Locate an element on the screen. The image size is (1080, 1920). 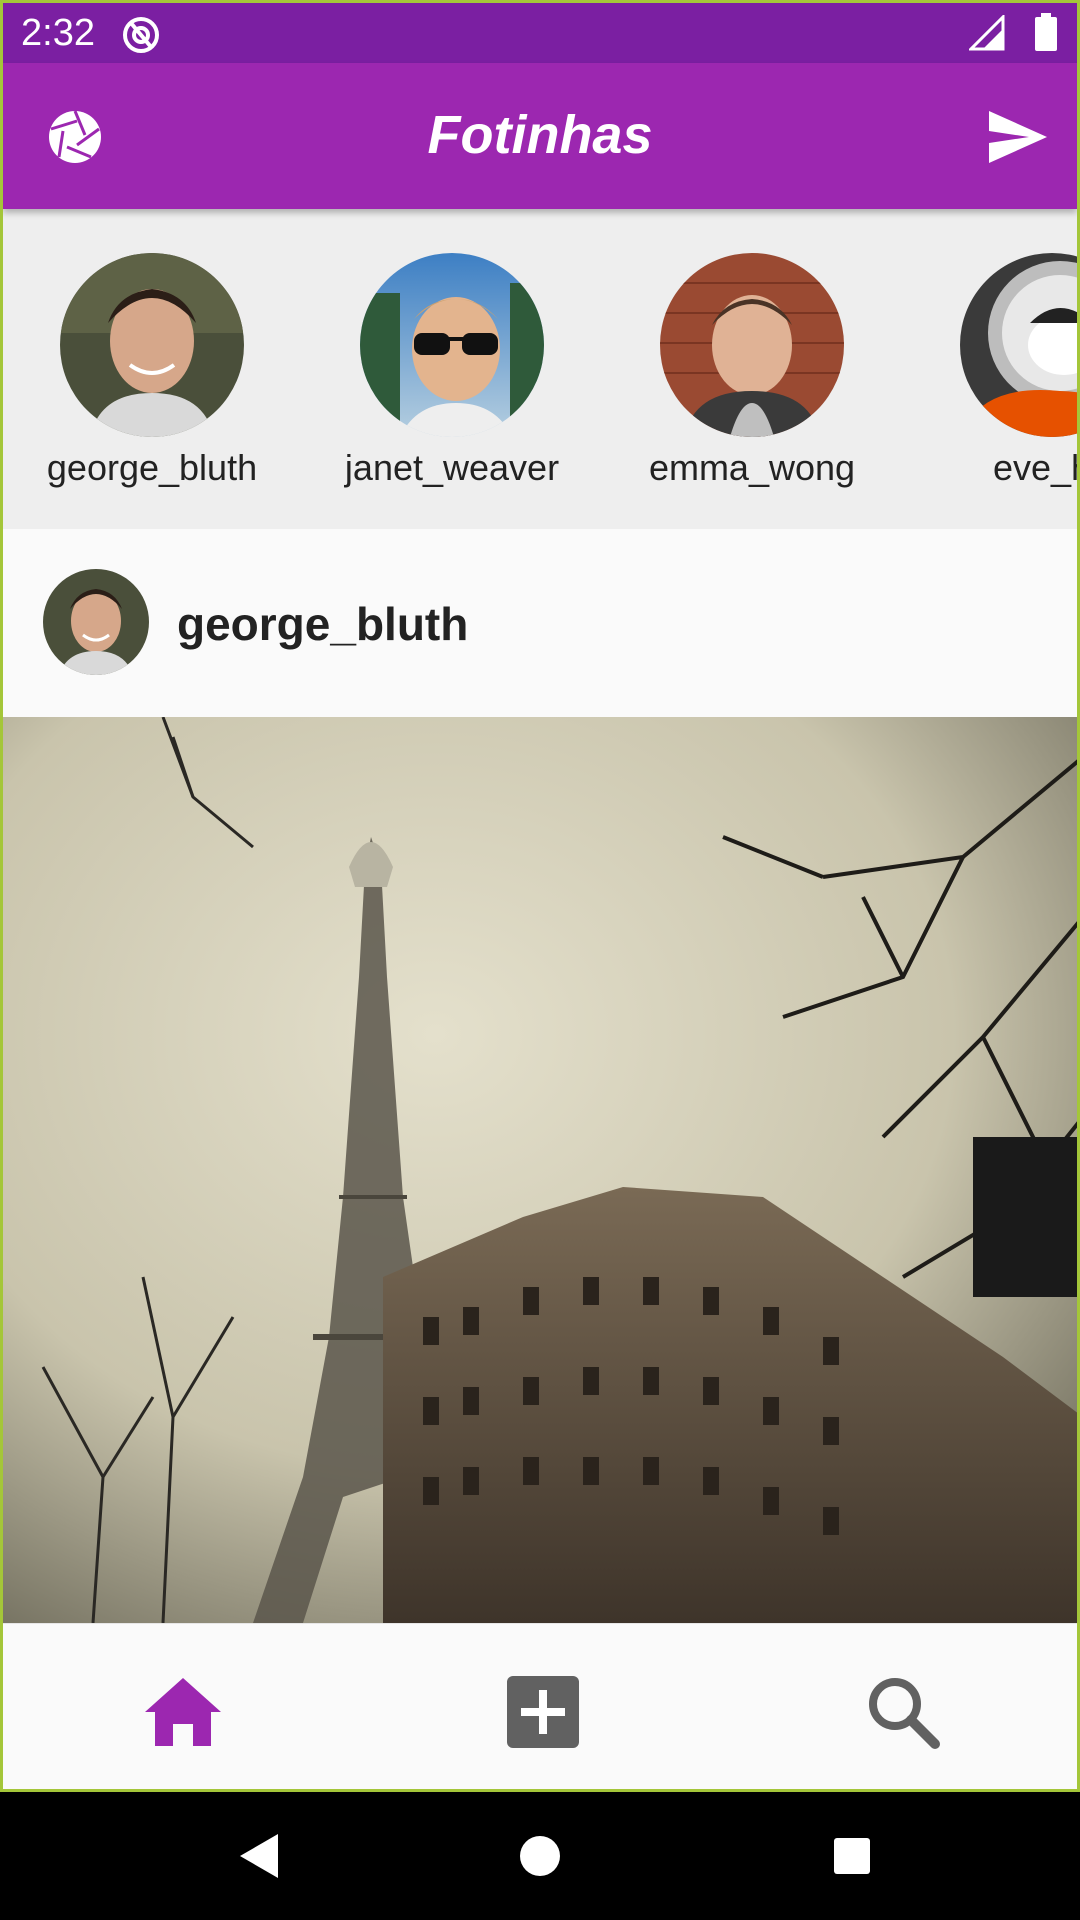
app-title: Fotinhas is located at coordinates (540, 135).